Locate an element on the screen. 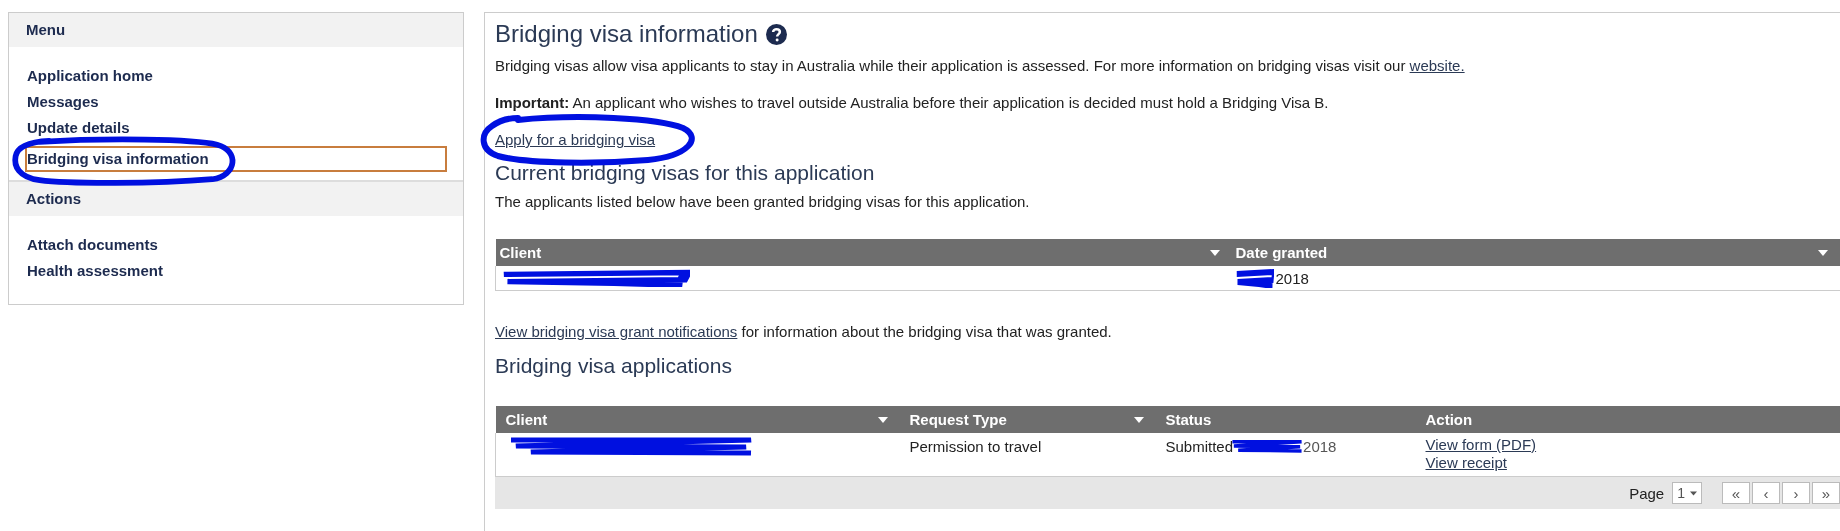 The height and width of the screenshot is (531, 1840). sidebar-item: Bridging visa information is located at coordinates (236, 159).